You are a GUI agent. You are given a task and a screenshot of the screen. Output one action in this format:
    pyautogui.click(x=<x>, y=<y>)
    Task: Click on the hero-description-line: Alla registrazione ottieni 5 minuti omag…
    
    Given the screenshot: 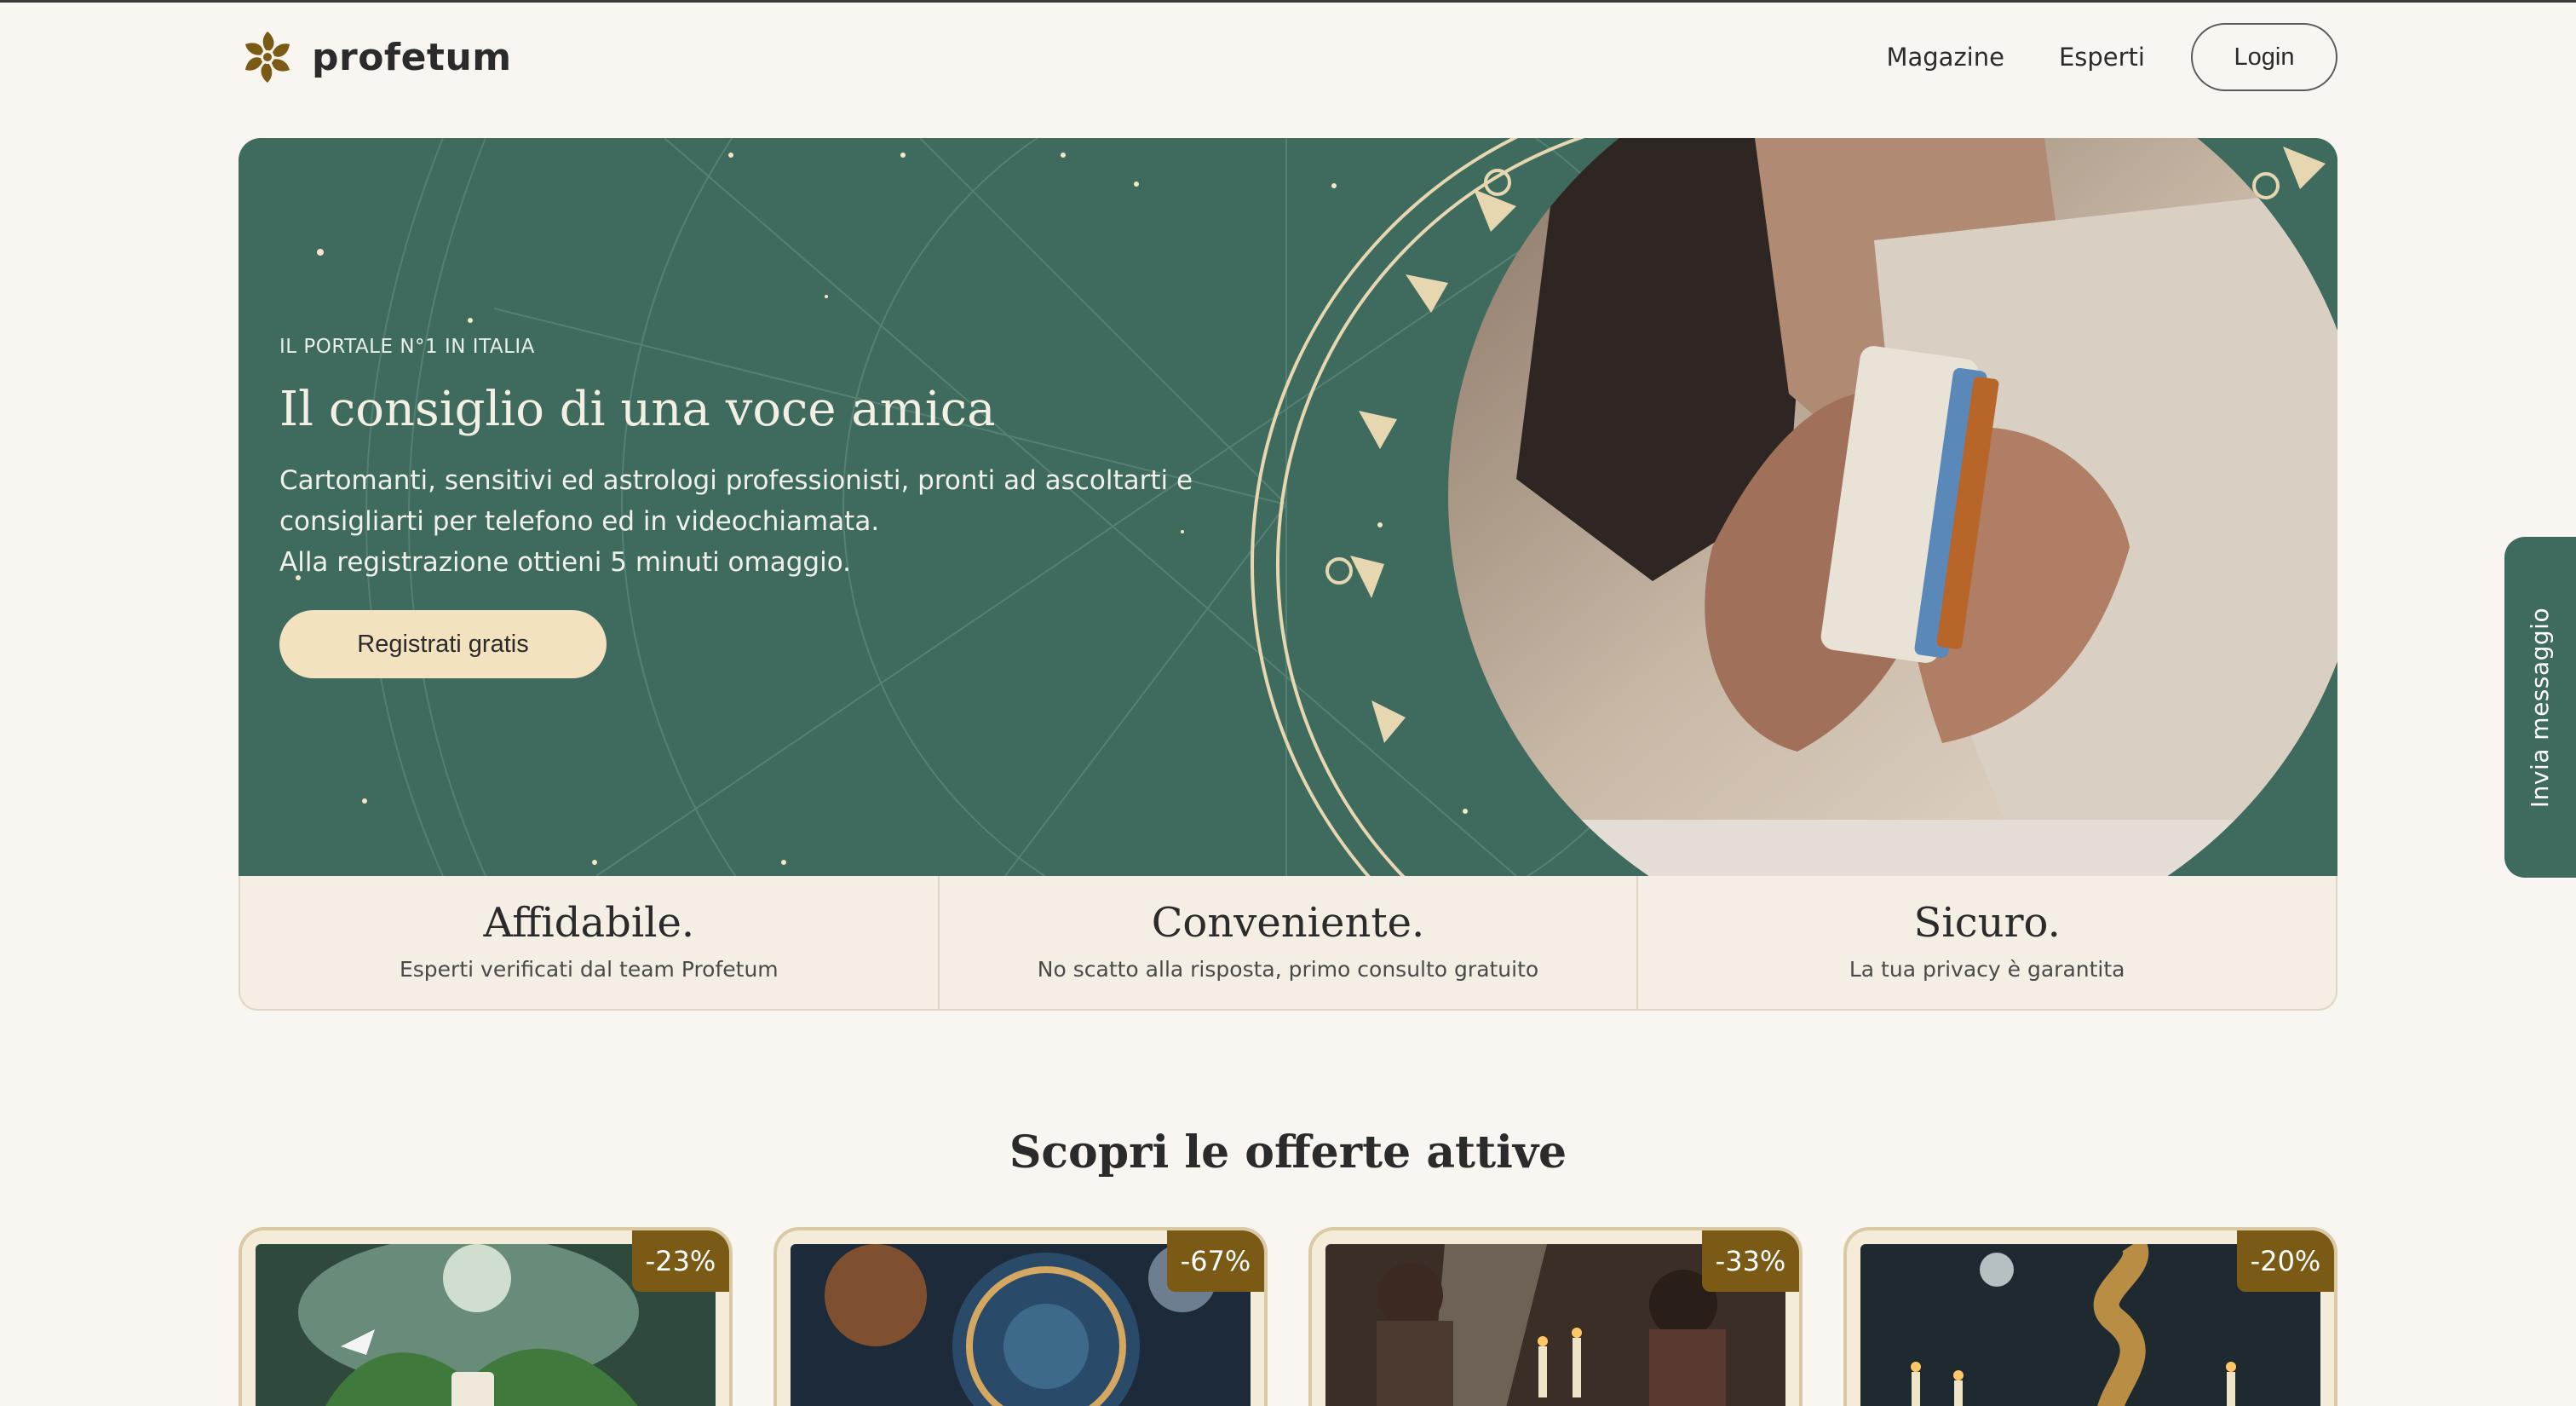 What is the action you would take?
    pyautogui.click(x=565, y=562)
    